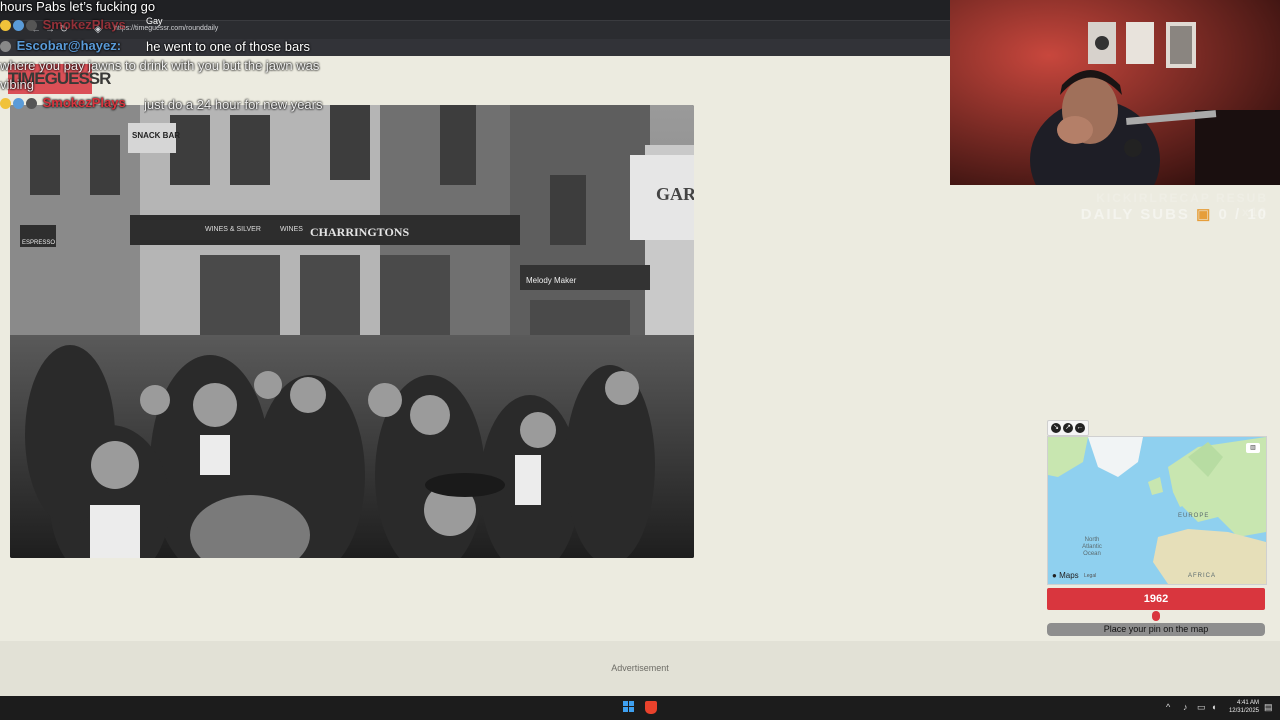  I want to click on place-pin-button: Place your pin on the map, so click(1156, 629).